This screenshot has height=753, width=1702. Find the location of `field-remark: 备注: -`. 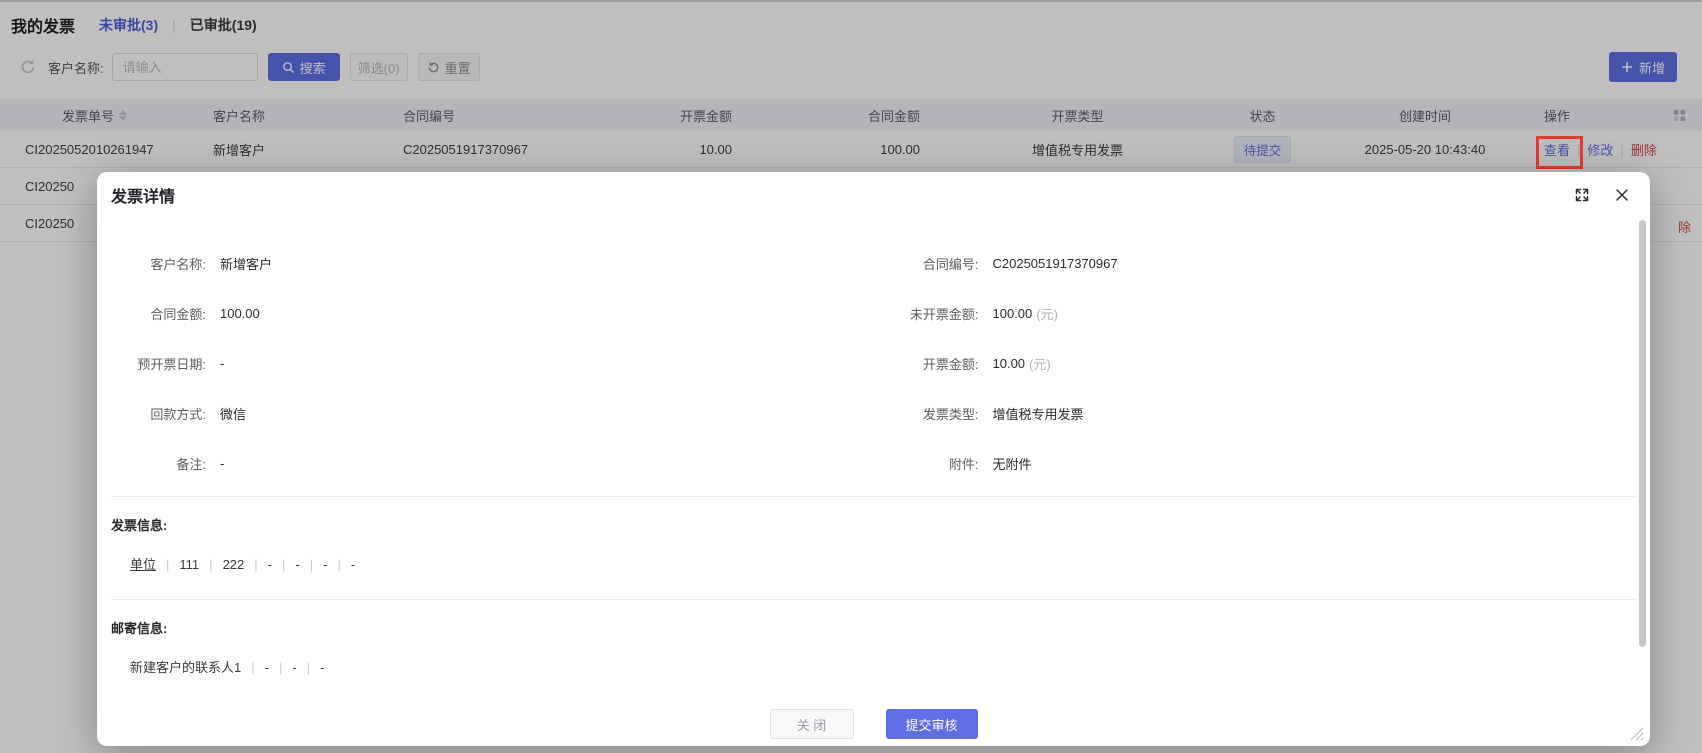

field-remark: 备注: - is located at coordinates (200, 463).